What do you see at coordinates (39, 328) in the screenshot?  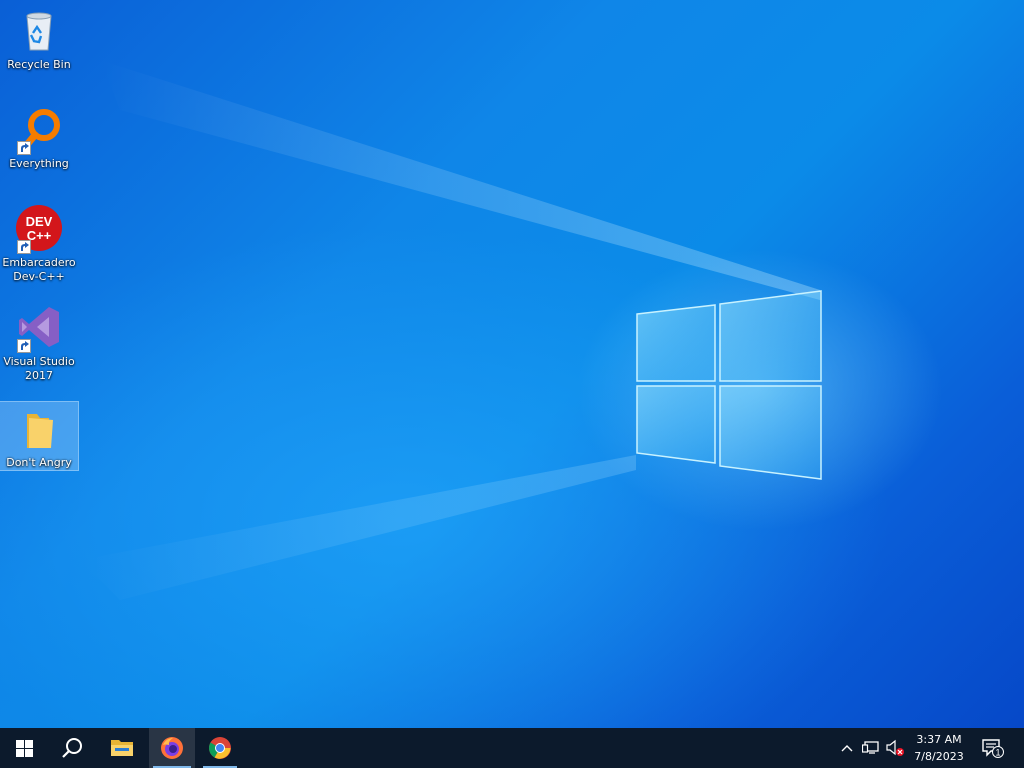 I see `visual-studio-icon` at bounding box center [39, 328].